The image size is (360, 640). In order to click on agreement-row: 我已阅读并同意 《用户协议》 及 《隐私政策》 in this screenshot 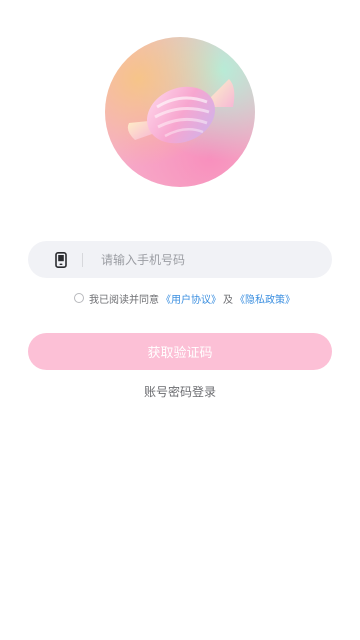, I will do `click(184, 298)`.